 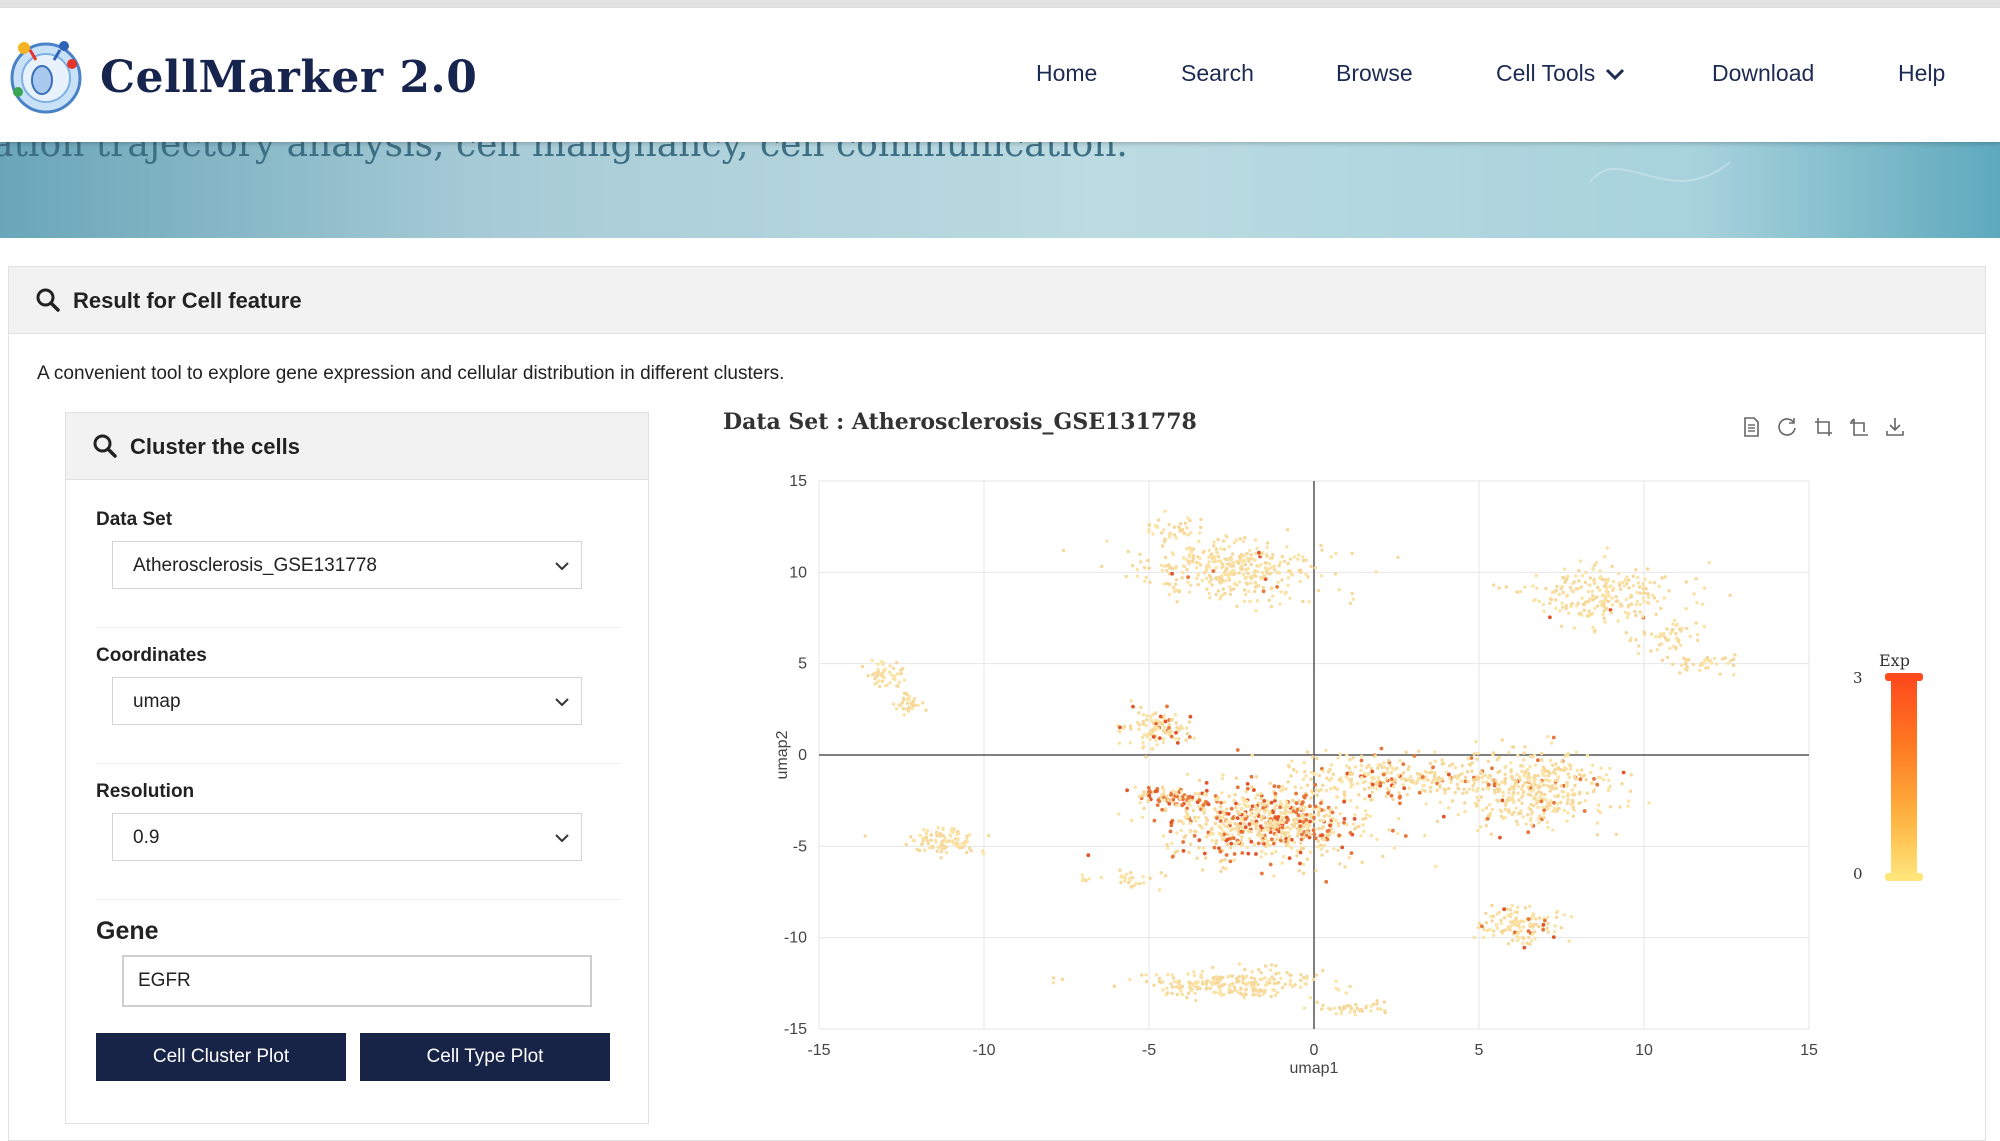 I want to click on chevron-down-icon, so click(x=1615, y=74).